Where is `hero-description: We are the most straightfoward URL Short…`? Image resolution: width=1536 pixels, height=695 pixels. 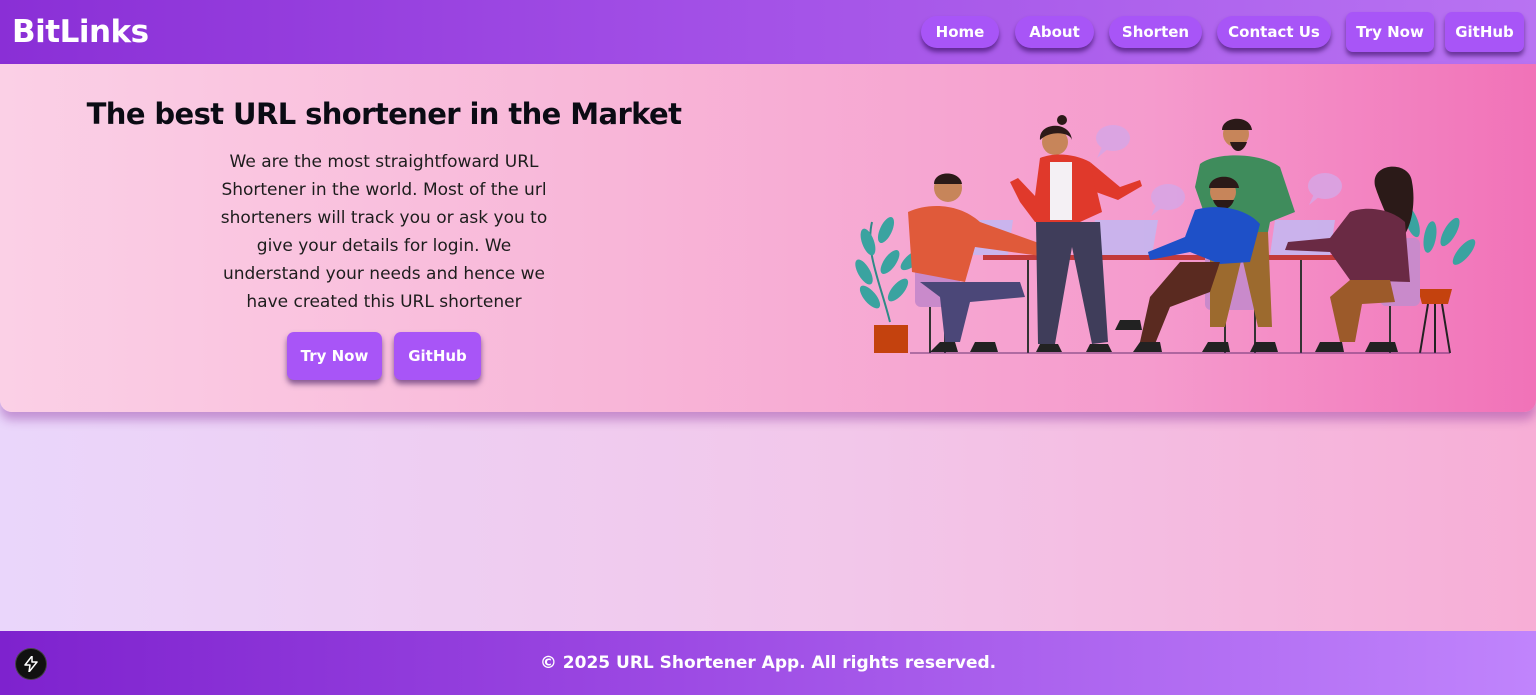 hero-description: We are the most straightfoward URL Short… is located at coordinates (384, 232).